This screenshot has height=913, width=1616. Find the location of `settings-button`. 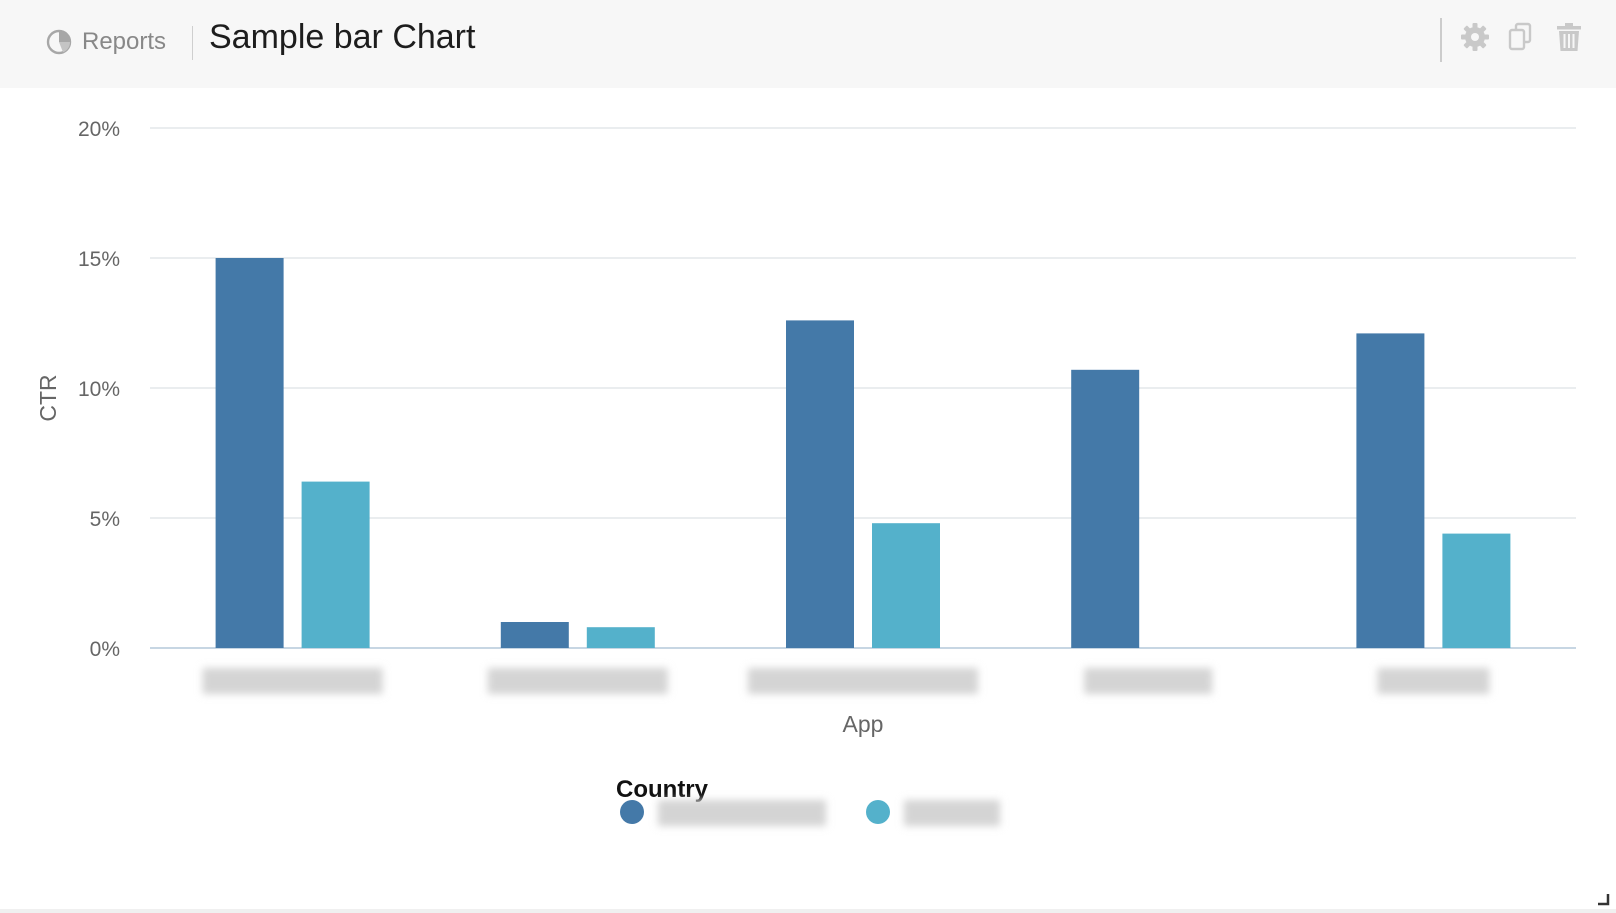

settings-button is located at coordinates (1475, 37).